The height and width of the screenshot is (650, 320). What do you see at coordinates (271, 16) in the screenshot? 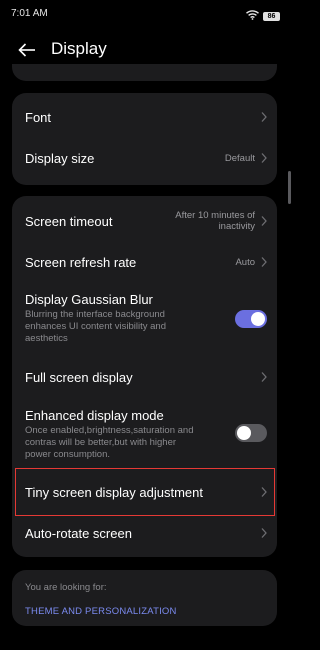
I see `battery-icon: 86` at bounding box center [271, 16].